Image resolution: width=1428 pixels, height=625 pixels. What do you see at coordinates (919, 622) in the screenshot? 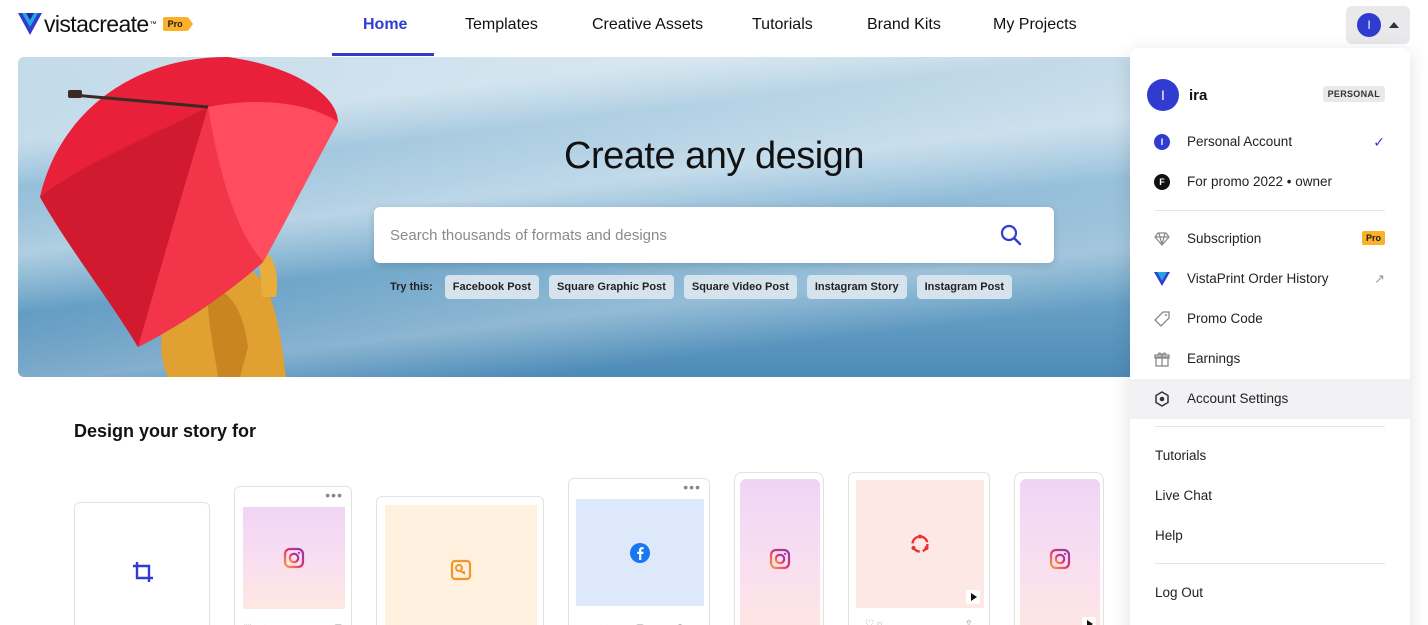
I see `post-action-icons: ♡ ○ ⇪` at bounding box center [919, 622].